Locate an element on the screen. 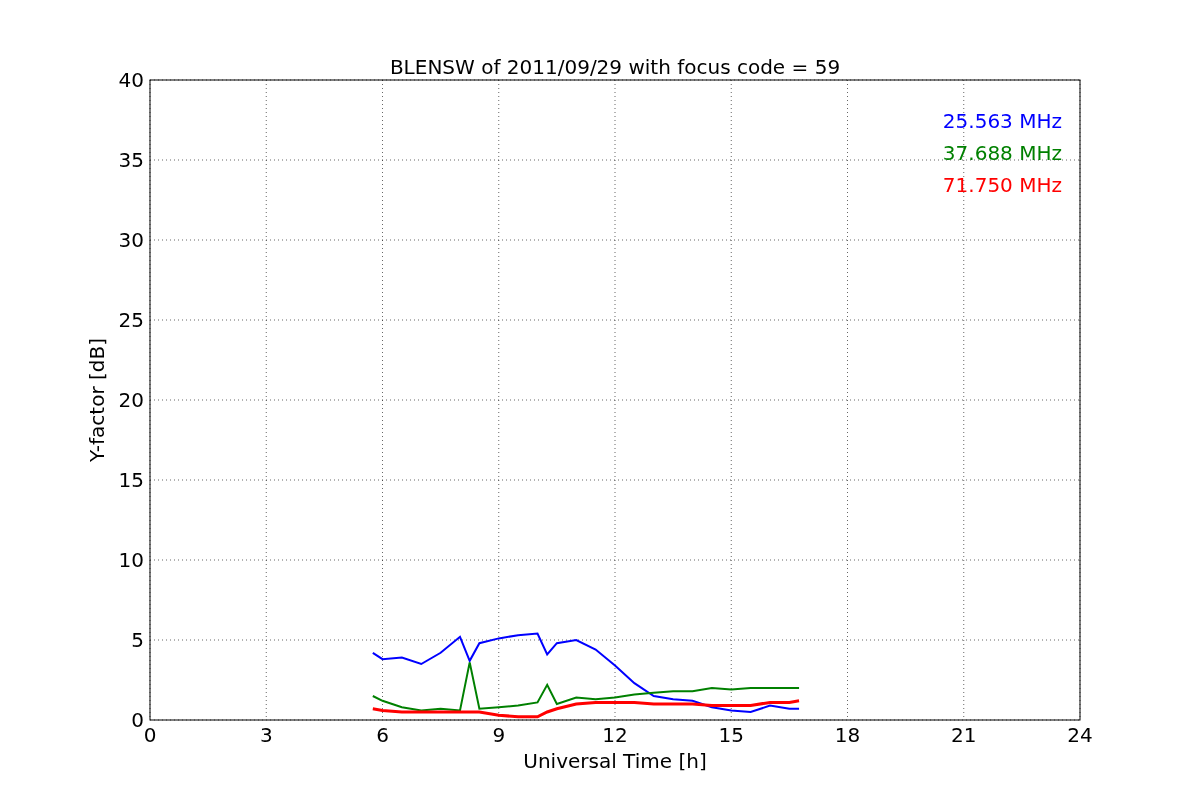  x-tick-label: 15 is located at coordinates (731, 735).